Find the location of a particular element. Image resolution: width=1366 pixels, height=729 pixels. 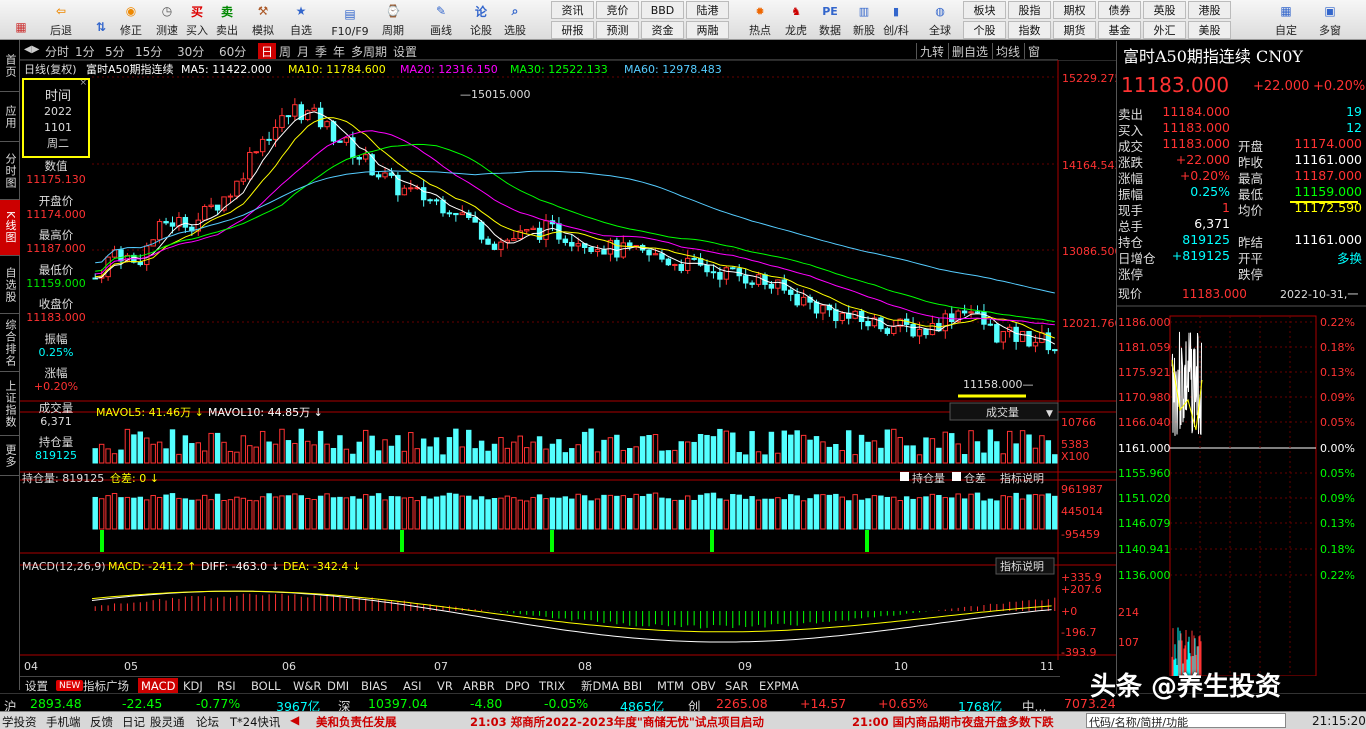

toolbar-pen-button: ✎ 画线 is located at coordinates (441, 20).